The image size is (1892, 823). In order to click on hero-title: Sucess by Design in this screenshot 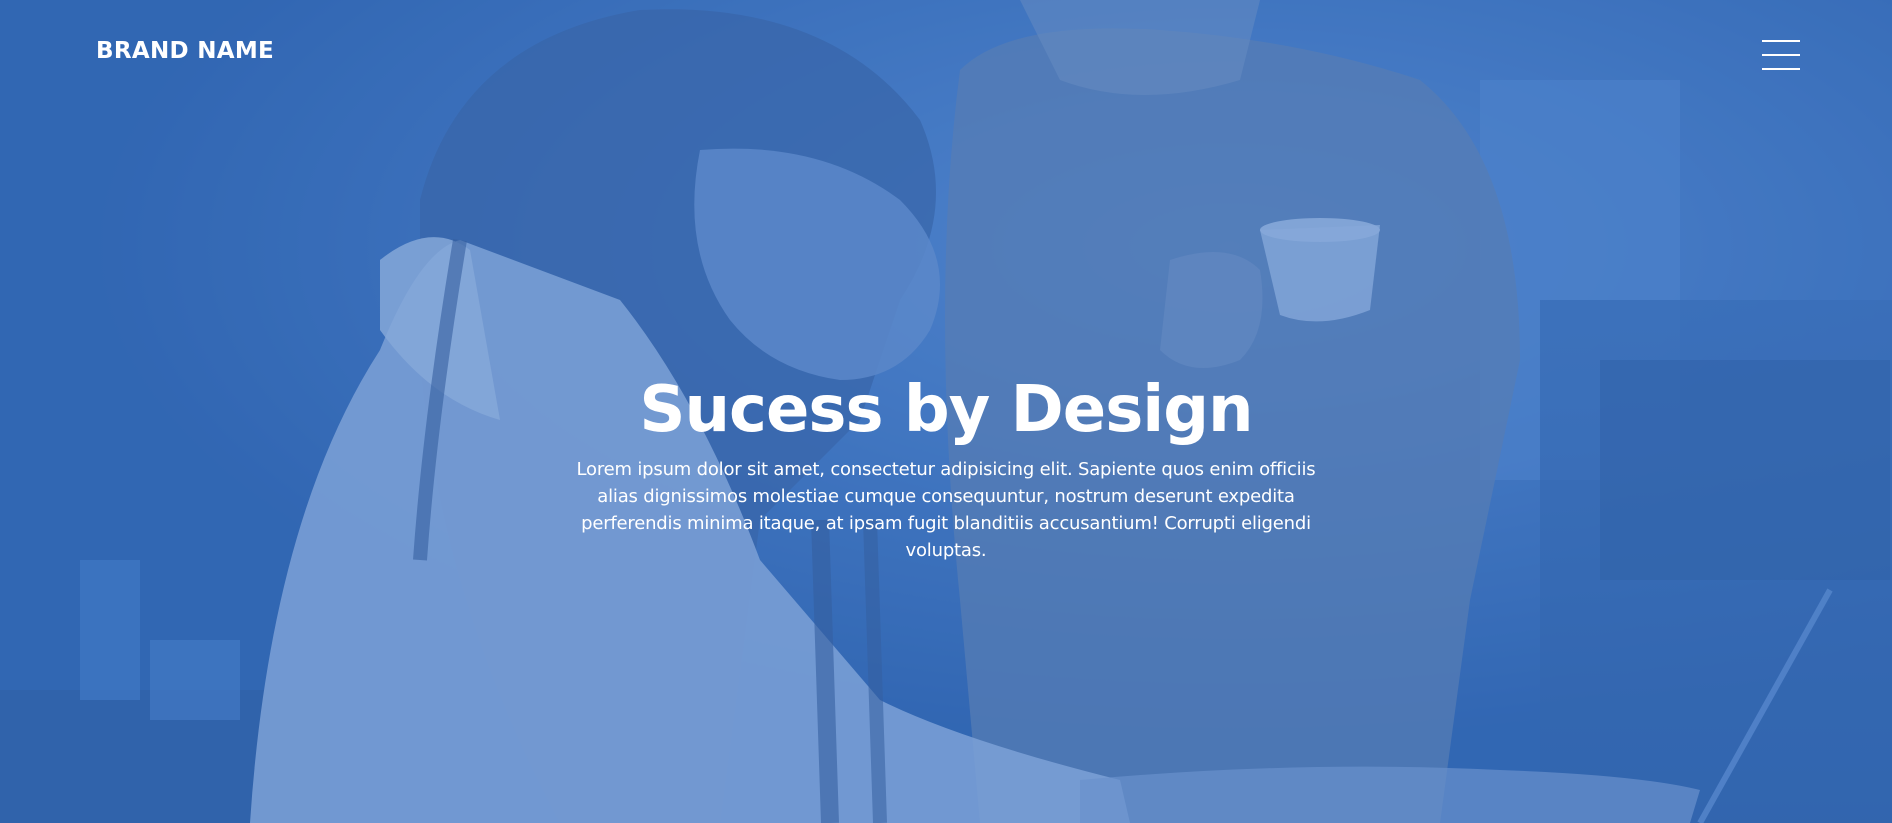, I will do `click(946, 410)`.